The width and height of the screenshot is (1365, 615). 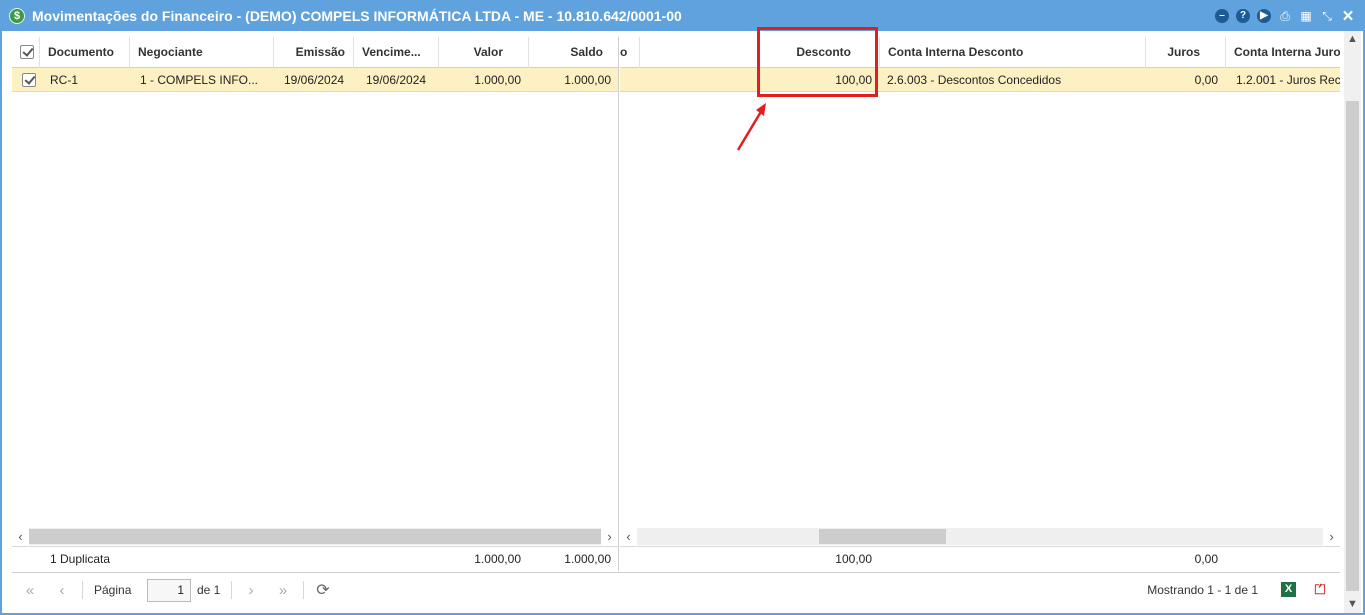 What do you see at coordinates (169, 590) in the screenshot?
I see `page-number-input: 1` at bounding box center [169, 590].